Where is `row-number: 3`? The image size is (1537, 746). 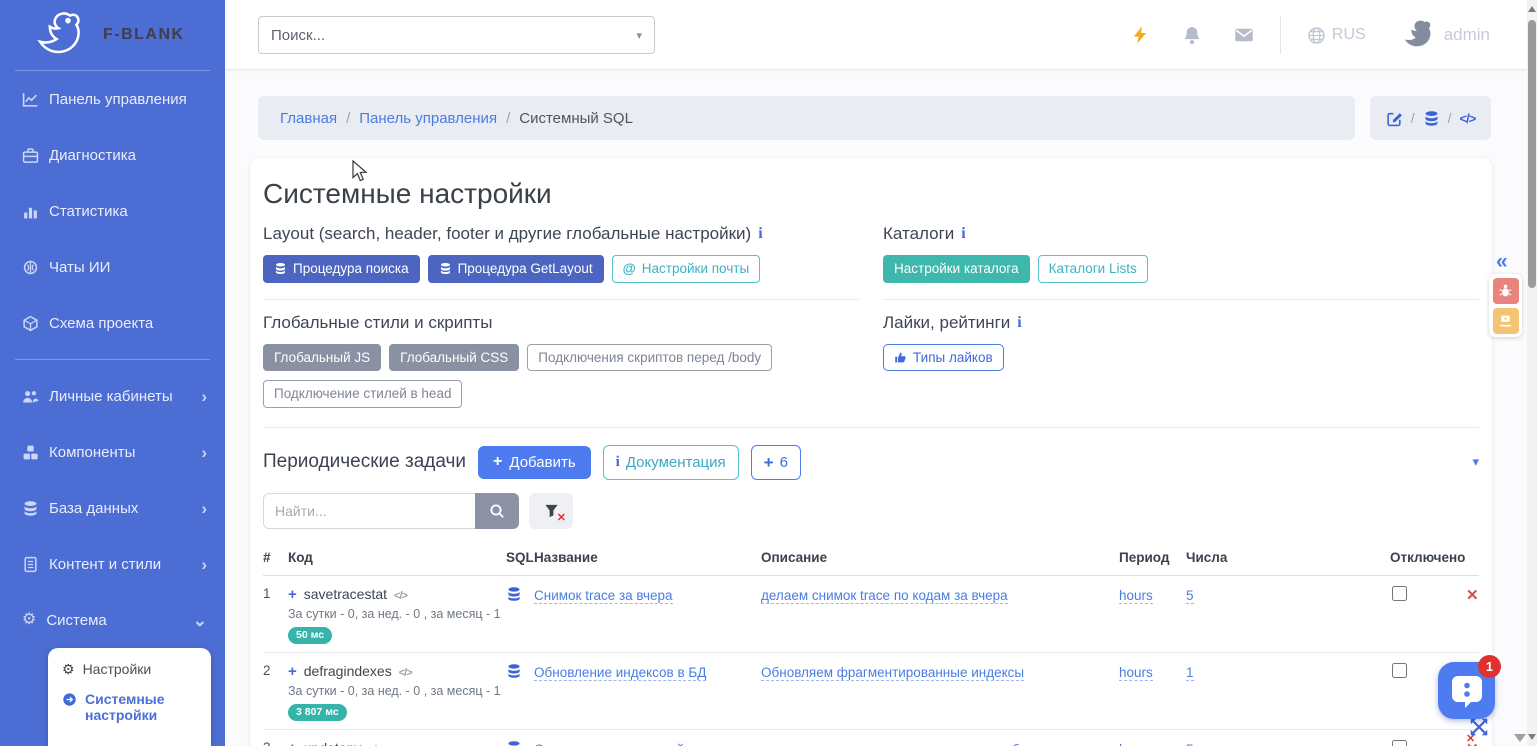 row-number: 3 is located at coordinates (275, 743).